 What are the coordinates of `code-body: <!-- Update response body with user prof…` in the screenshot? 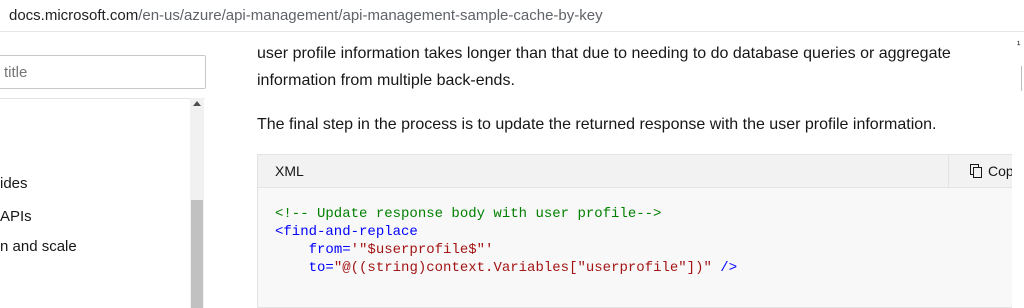 It's located at (506, 241).